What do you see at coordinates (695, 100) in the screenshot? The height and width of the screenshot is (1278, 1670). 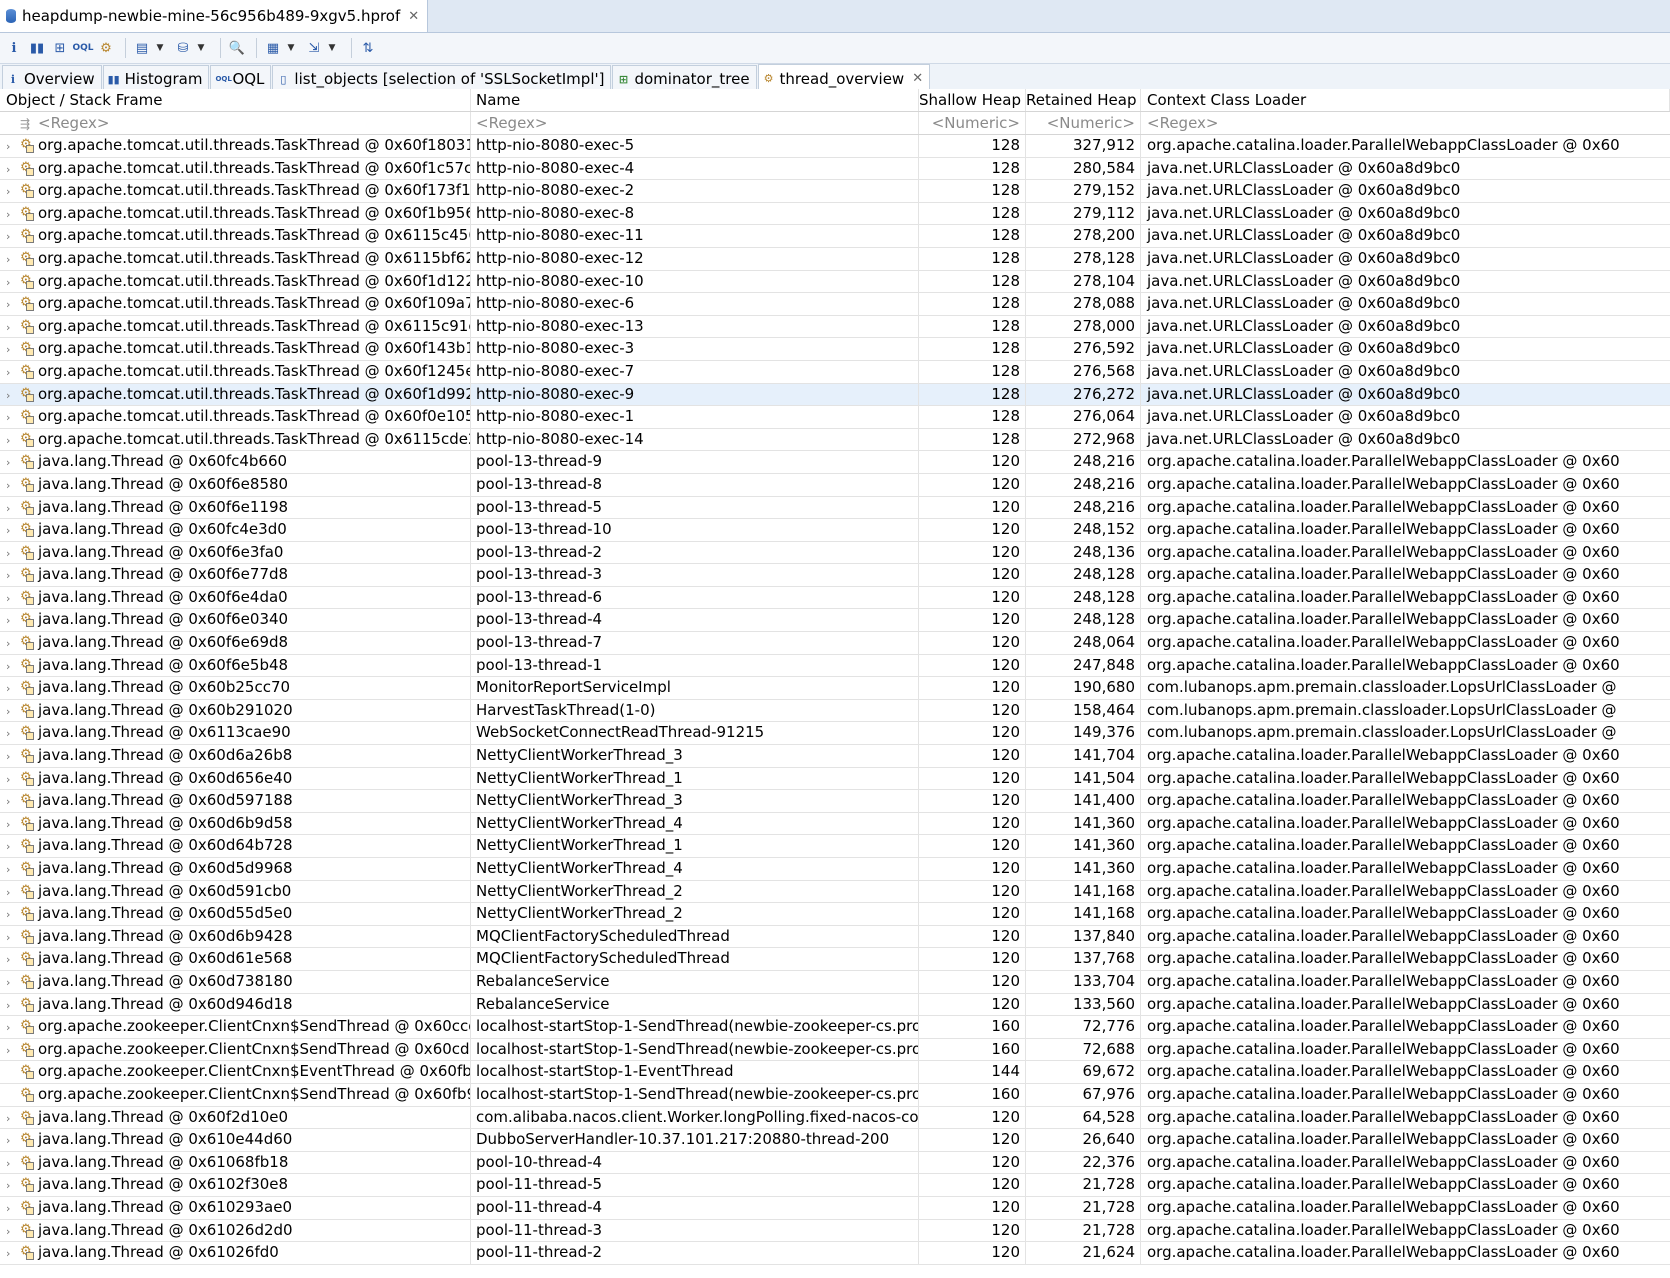 I see `column-header-name: Name` at bounding box center [695, 100].